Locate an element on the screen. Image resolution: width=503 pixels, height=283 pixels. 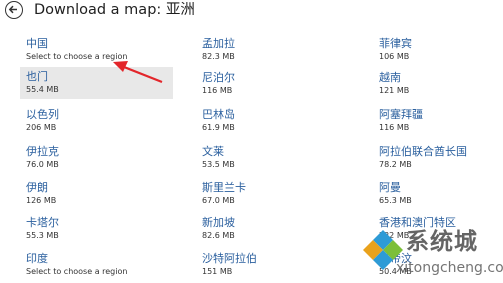
region-size: 55.4 MB is located at coordinates (42, 89).